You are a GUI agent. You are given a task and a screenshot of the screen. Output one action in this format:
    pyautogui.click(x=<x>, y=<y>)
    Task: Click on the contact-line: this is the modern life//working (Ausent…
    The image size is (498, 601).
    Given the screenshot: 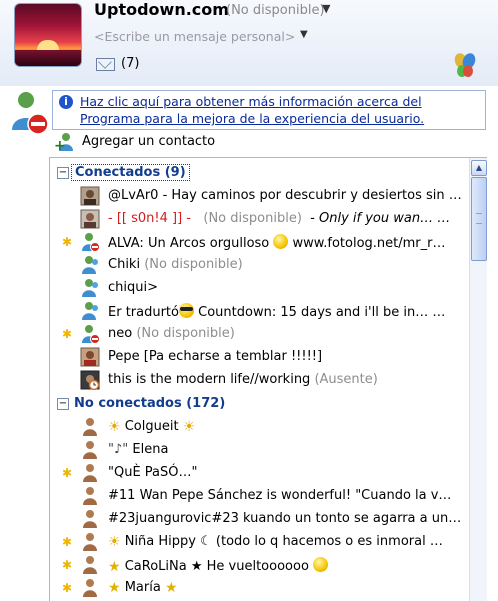 What is the action you would take?
    pyautogui.click(x=243, y=379)
    